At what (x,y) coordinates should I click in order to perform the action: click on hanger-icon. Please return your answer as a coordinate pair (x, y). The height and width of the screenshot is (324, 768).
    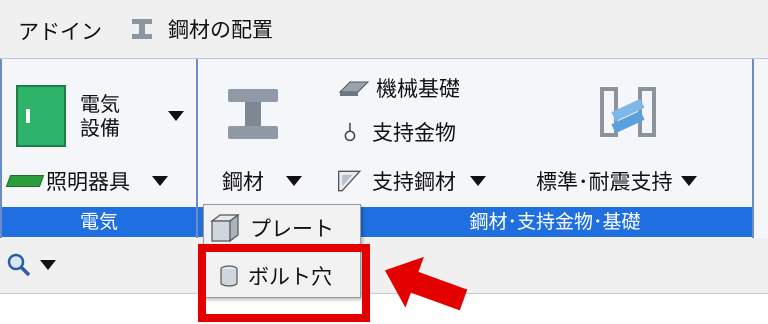
    Looking at the image, I should click on (350, 132).